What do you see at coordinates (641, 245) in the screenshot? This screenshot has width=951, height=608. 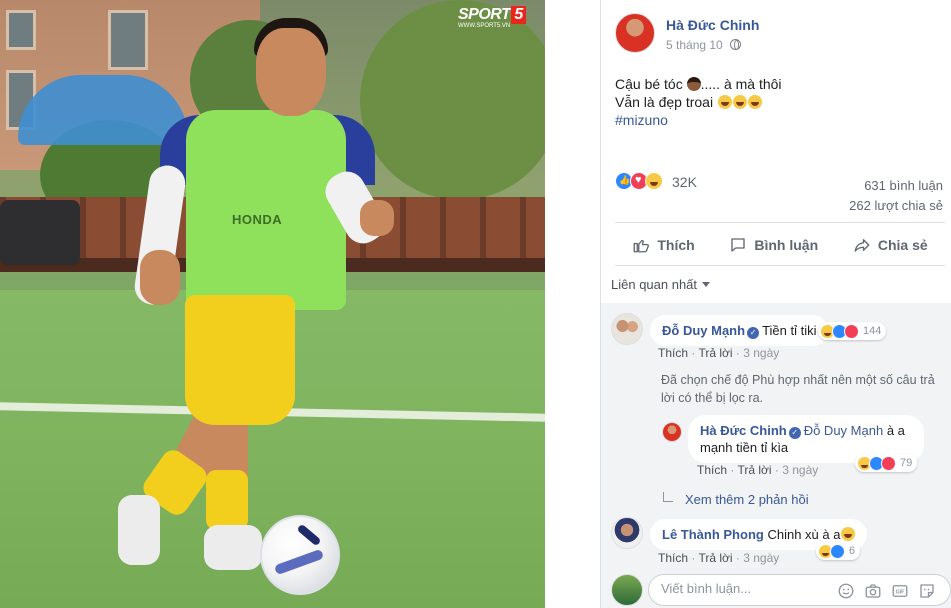 I see `thumbs-up-icon` at bounding box center [641, 245].